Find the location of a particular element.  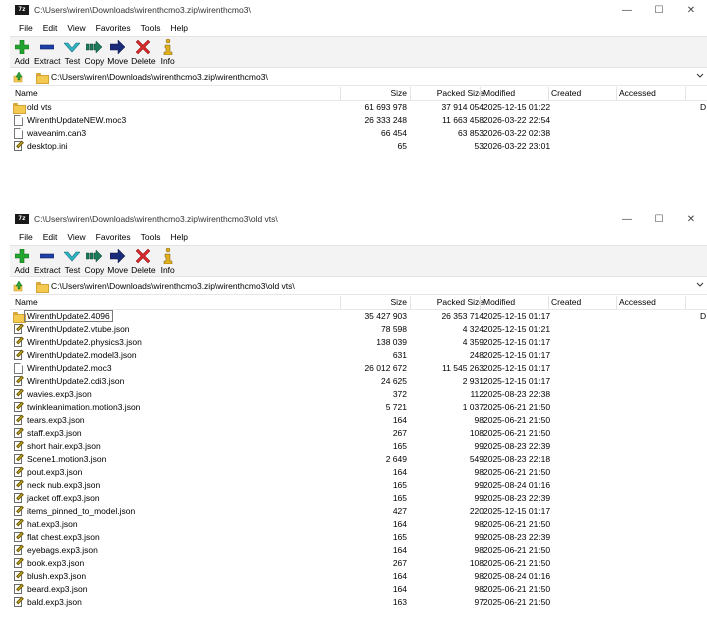

test-icon is located at coordinates (72, 47).